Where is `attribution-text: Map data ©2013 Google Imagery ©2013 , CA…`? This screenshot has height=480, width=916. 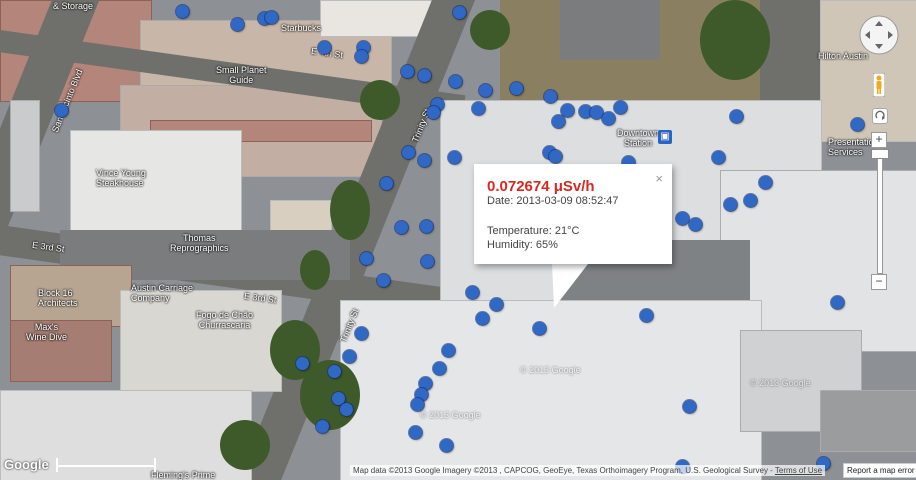
attribution-text: Map data ©2013 Google Imagery ©2013 , CA… is located at coordinates (564, 470).